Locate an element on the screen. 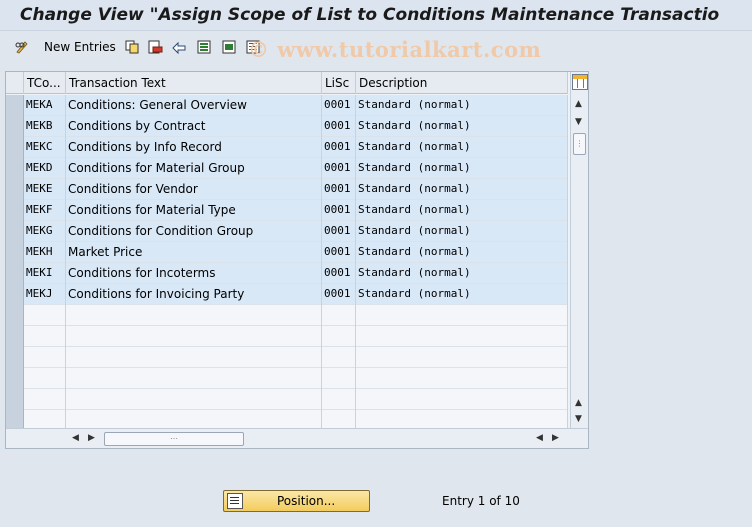  undo-icon is located at coordinates (179, 47).